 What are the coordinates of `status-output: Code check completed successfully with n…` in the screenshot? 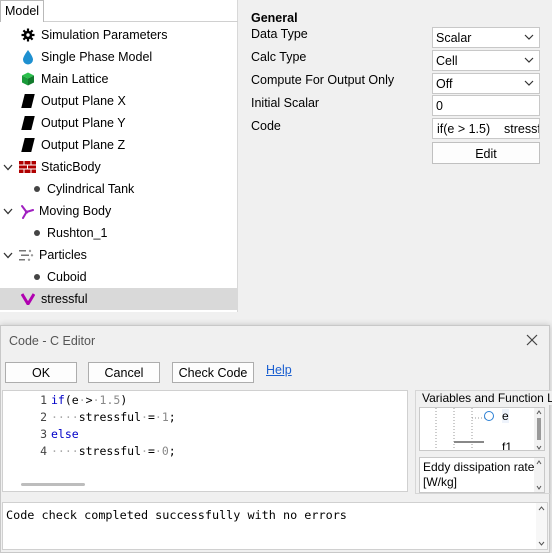 It's located at (275, 526).